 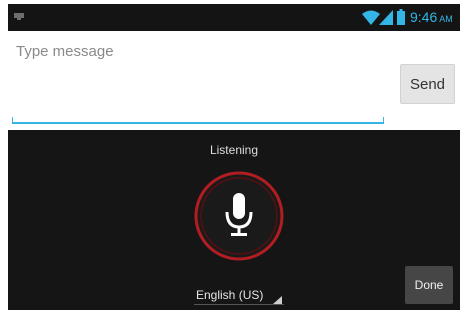 What do you see at coordinates (427, 84) in the screenshot?
I see `send-button: Send` at bounding box center [427, 84].